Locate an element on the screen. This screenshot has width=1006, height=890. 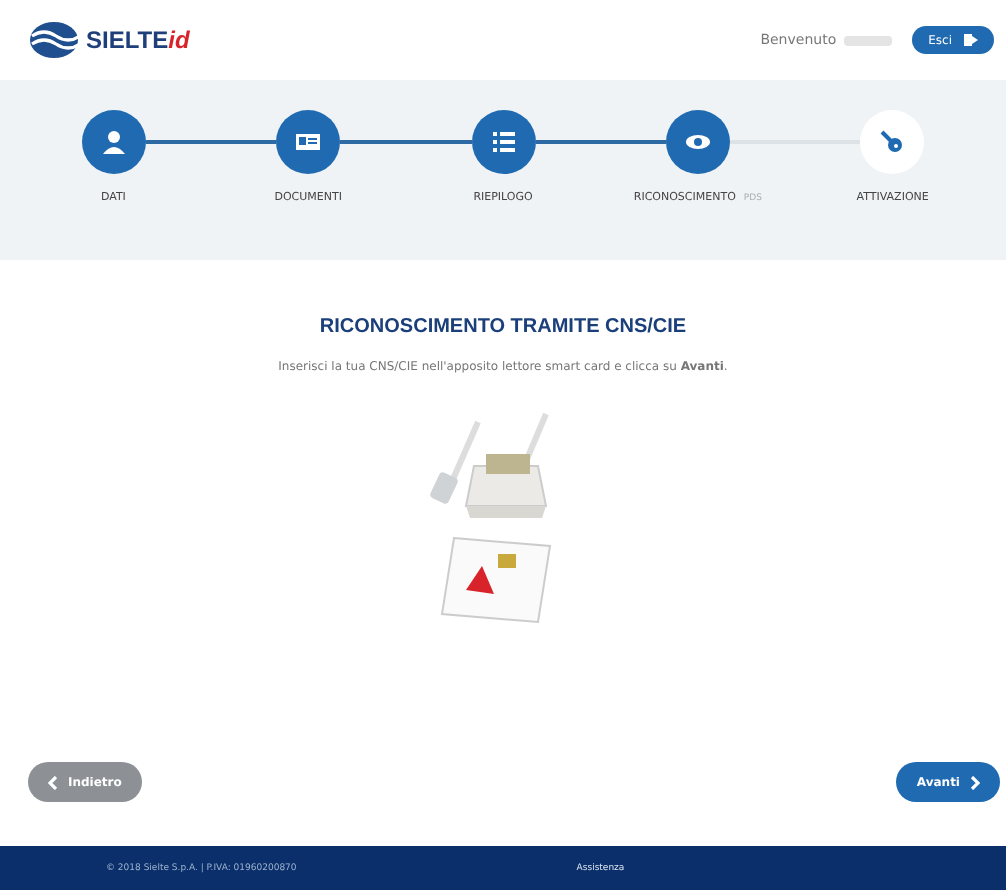
id-card-icon is located at coordinates (308, 142).